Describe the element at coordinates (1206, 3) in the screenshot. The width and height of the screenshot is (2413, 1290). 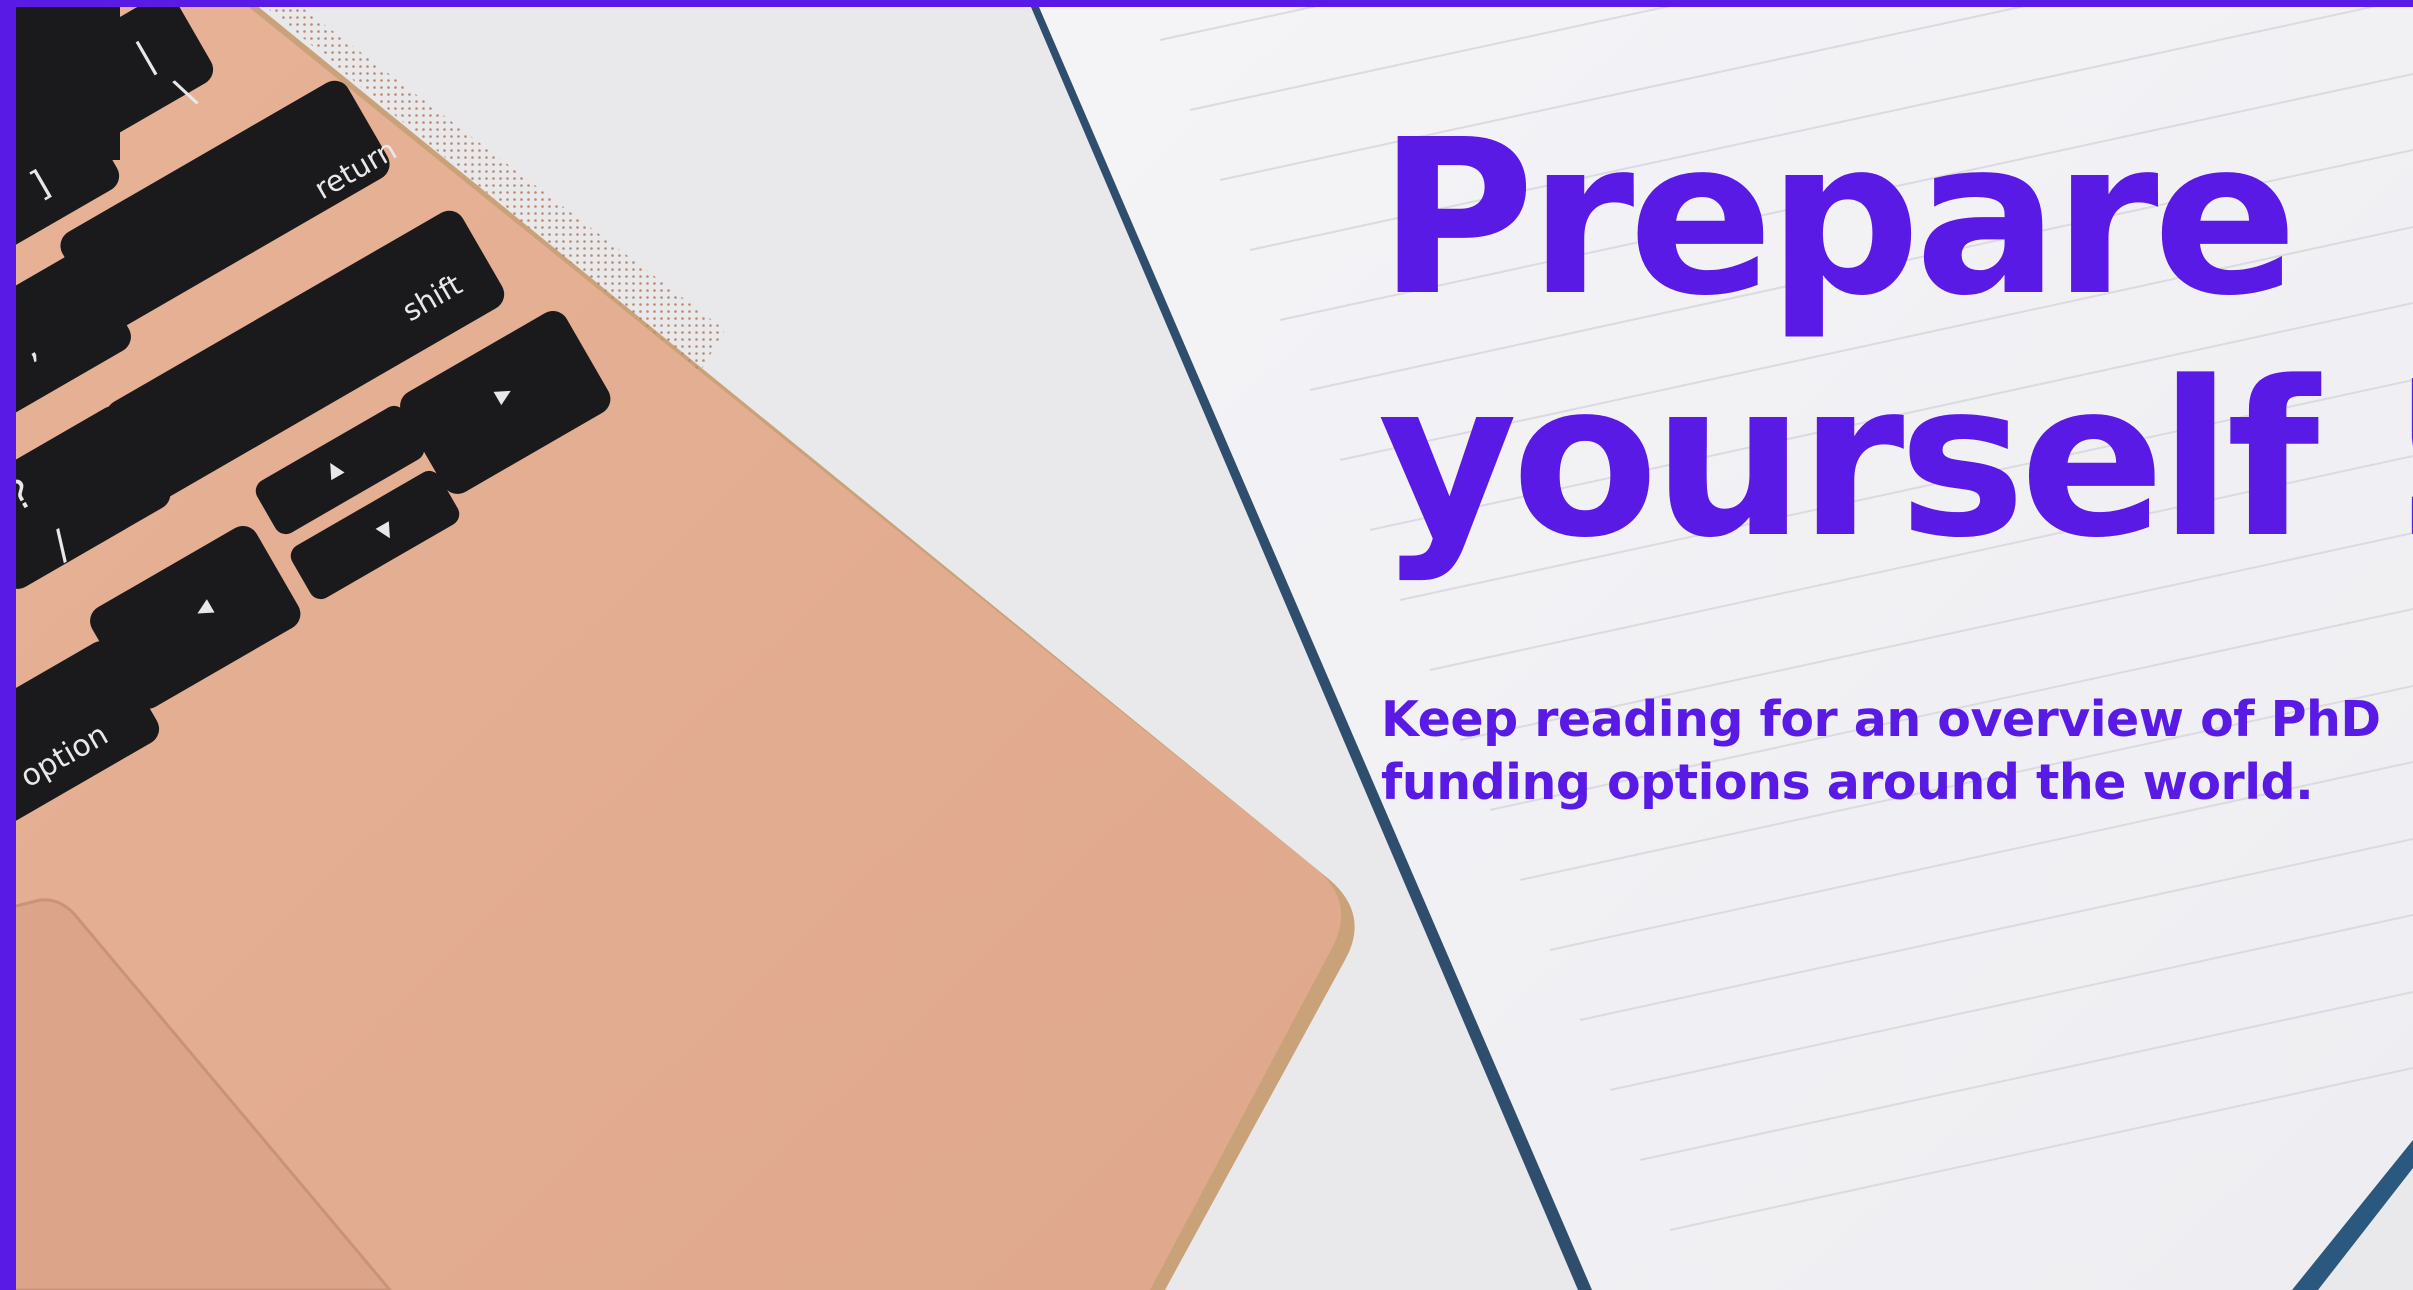
I see `accent-border-top` at that location.